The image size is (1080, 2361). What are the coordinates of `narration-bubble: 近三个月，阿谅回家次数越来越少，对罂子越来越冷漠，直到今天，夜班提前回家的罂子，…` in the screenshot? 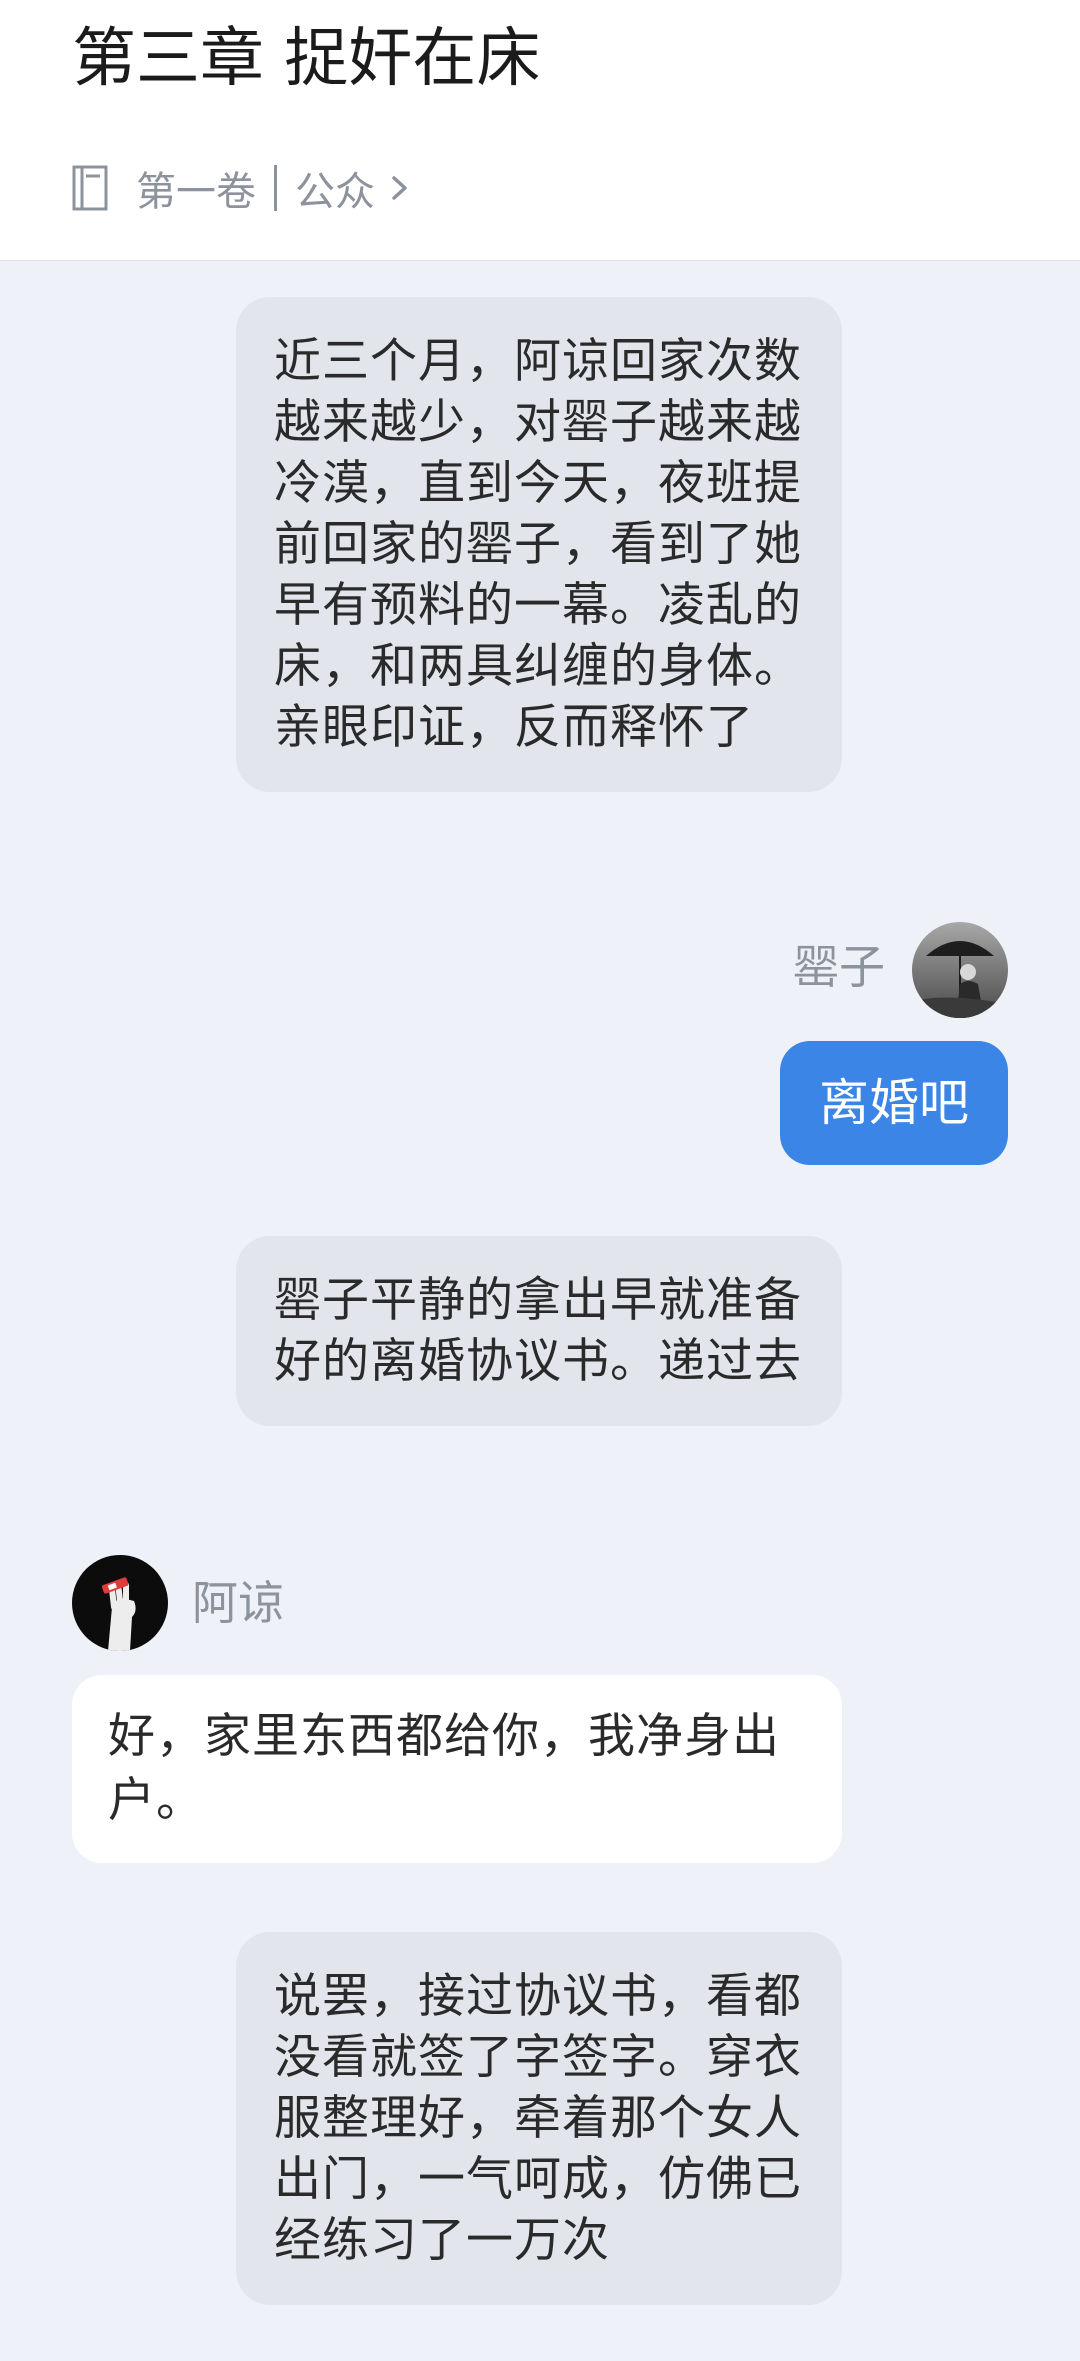 It's located at (539, 544).